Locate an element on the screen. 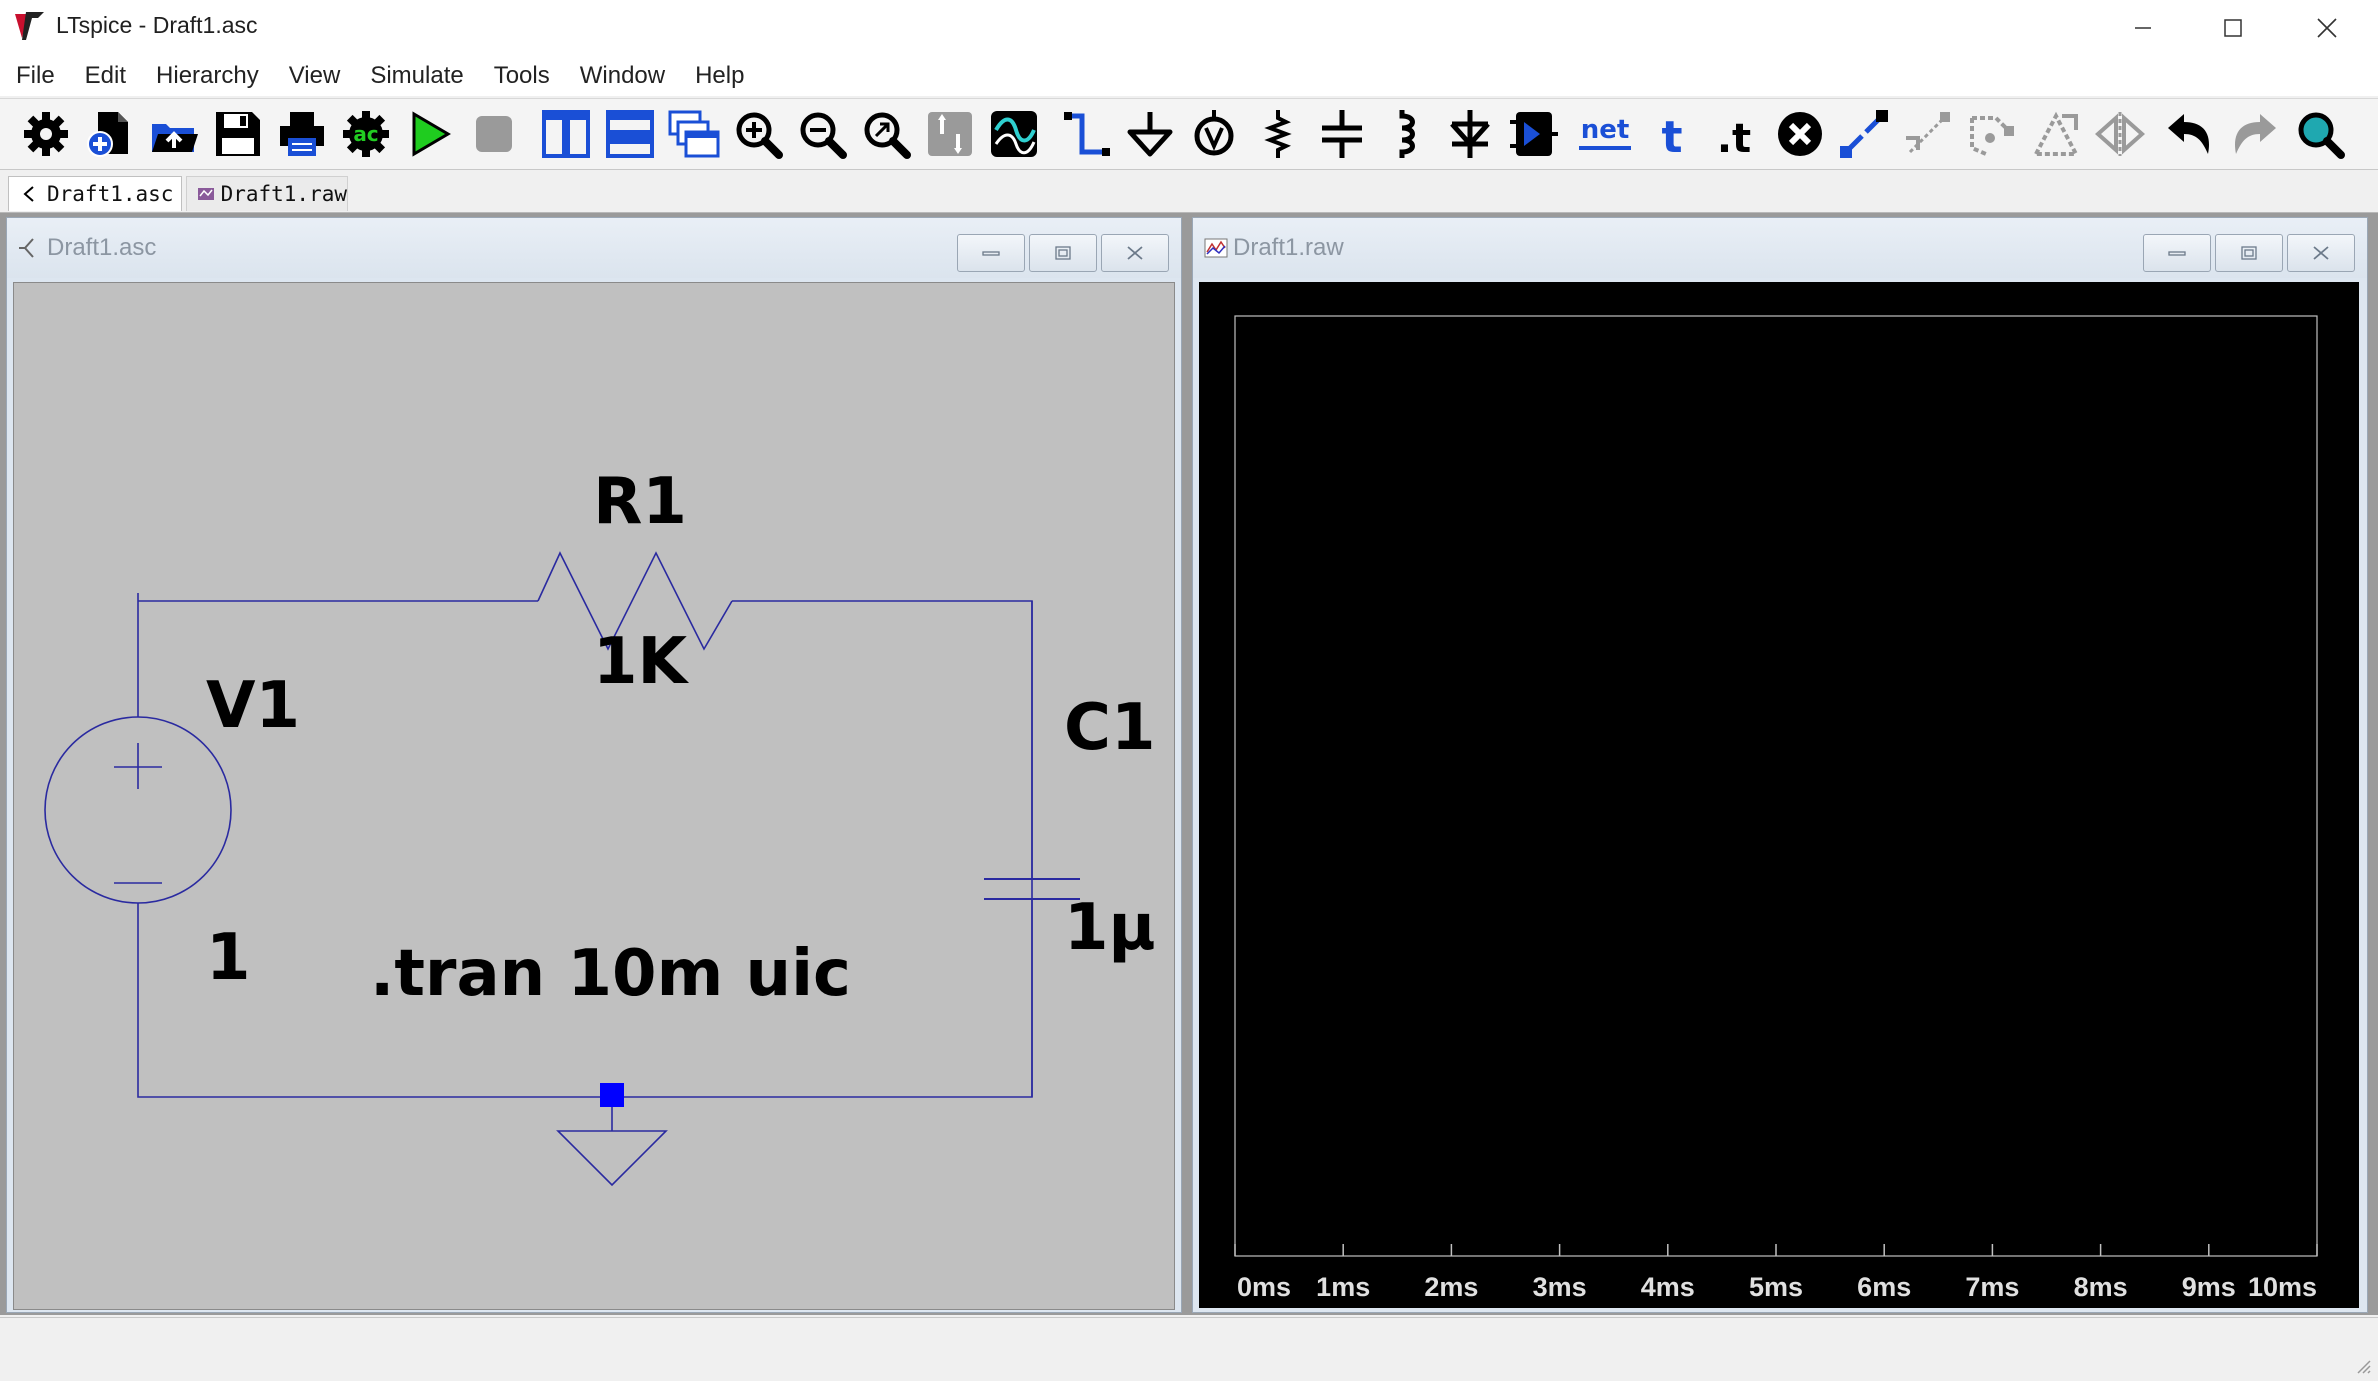 The height and width of the screenshot is (1381, 2378). tab-draft1-raw: Draft1.raw is located at coordinates (267, 193).